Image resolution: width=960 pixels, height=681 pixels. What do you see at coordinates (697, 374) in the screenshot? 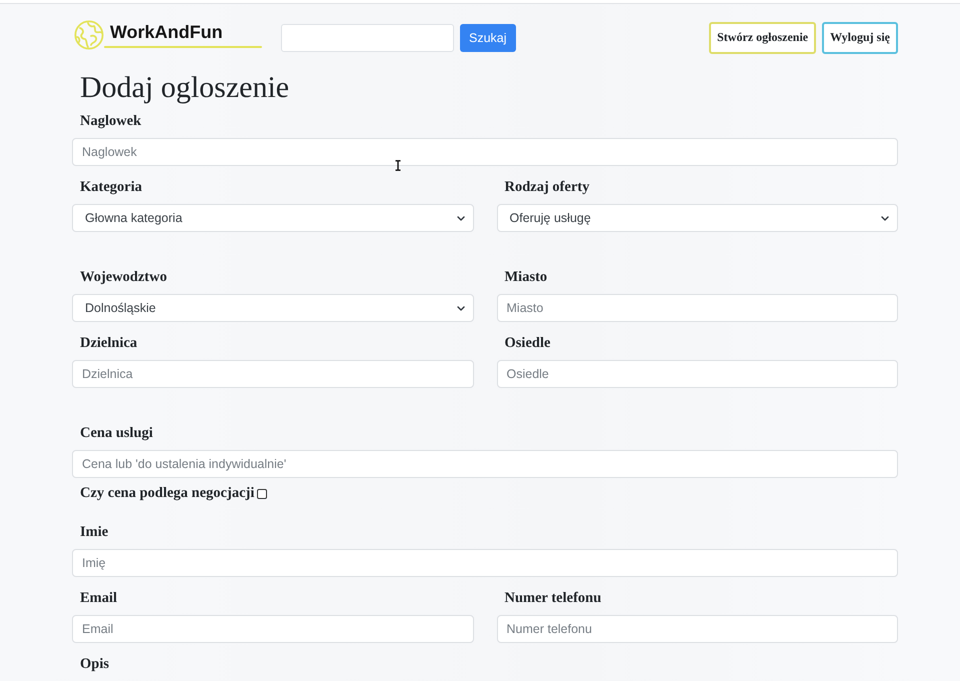
I see `text-field: Osiedle` at bounding box center [697, 374].